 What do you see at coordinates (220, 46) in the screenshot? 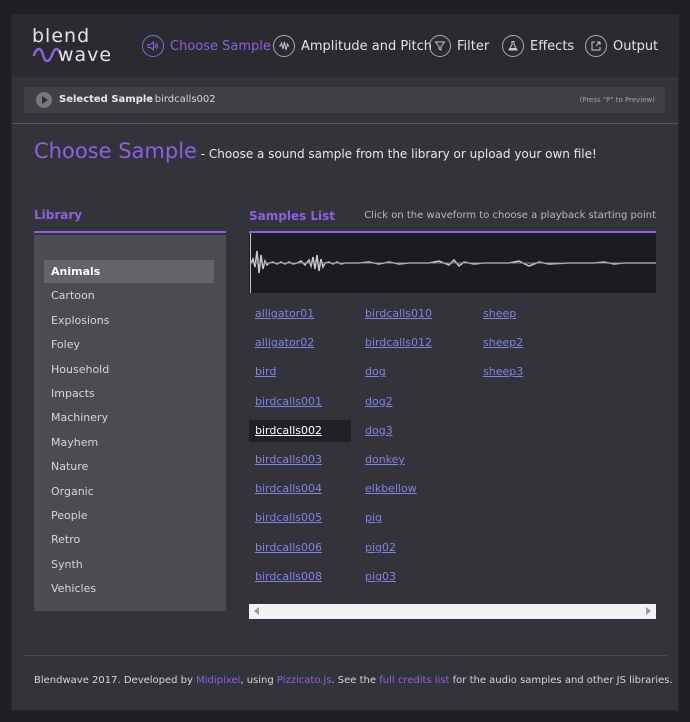
I see `nav-label: Choose Sample` at bounding box center [220, 46].